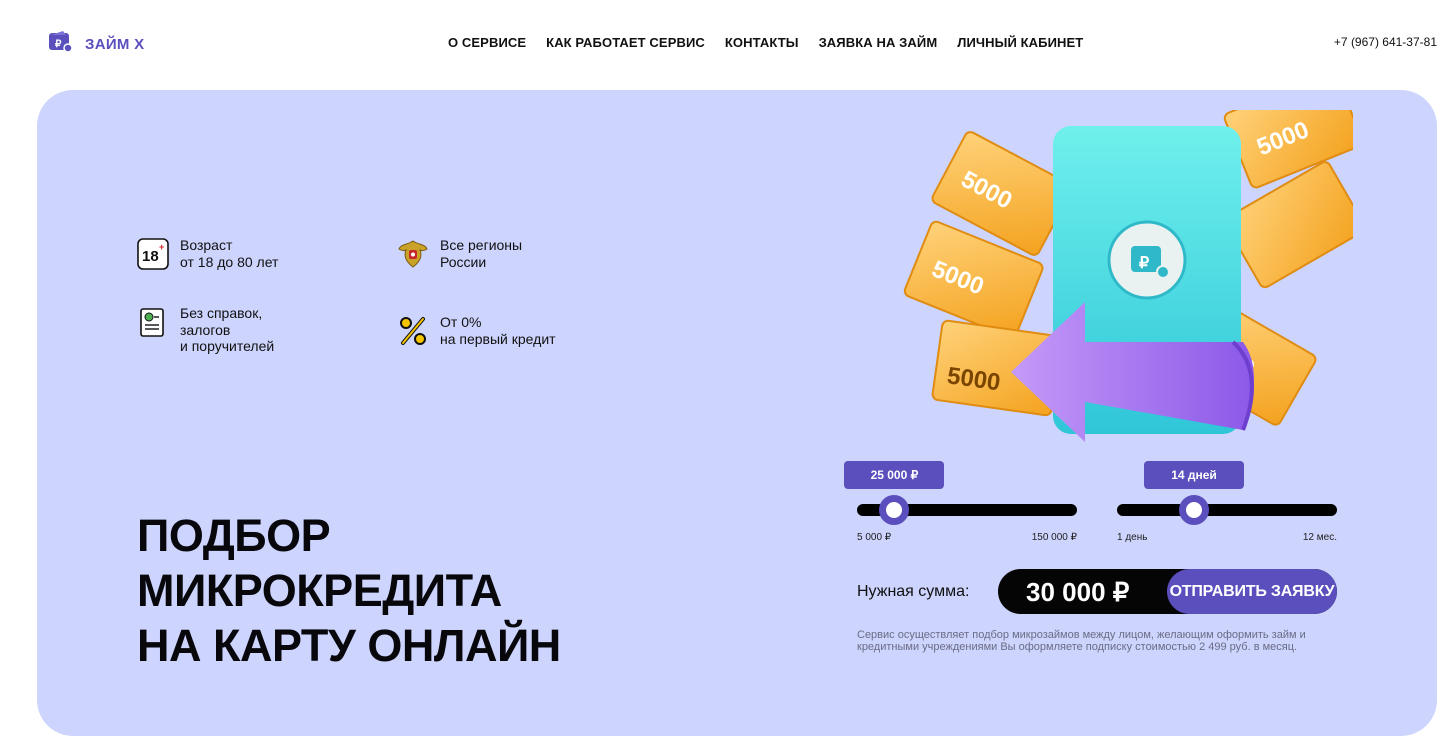 The height and width of the screenshot is (753, 1456). Describe the element at coordinates (153, 322) in the screenshot. I see `document-icon` at that location.